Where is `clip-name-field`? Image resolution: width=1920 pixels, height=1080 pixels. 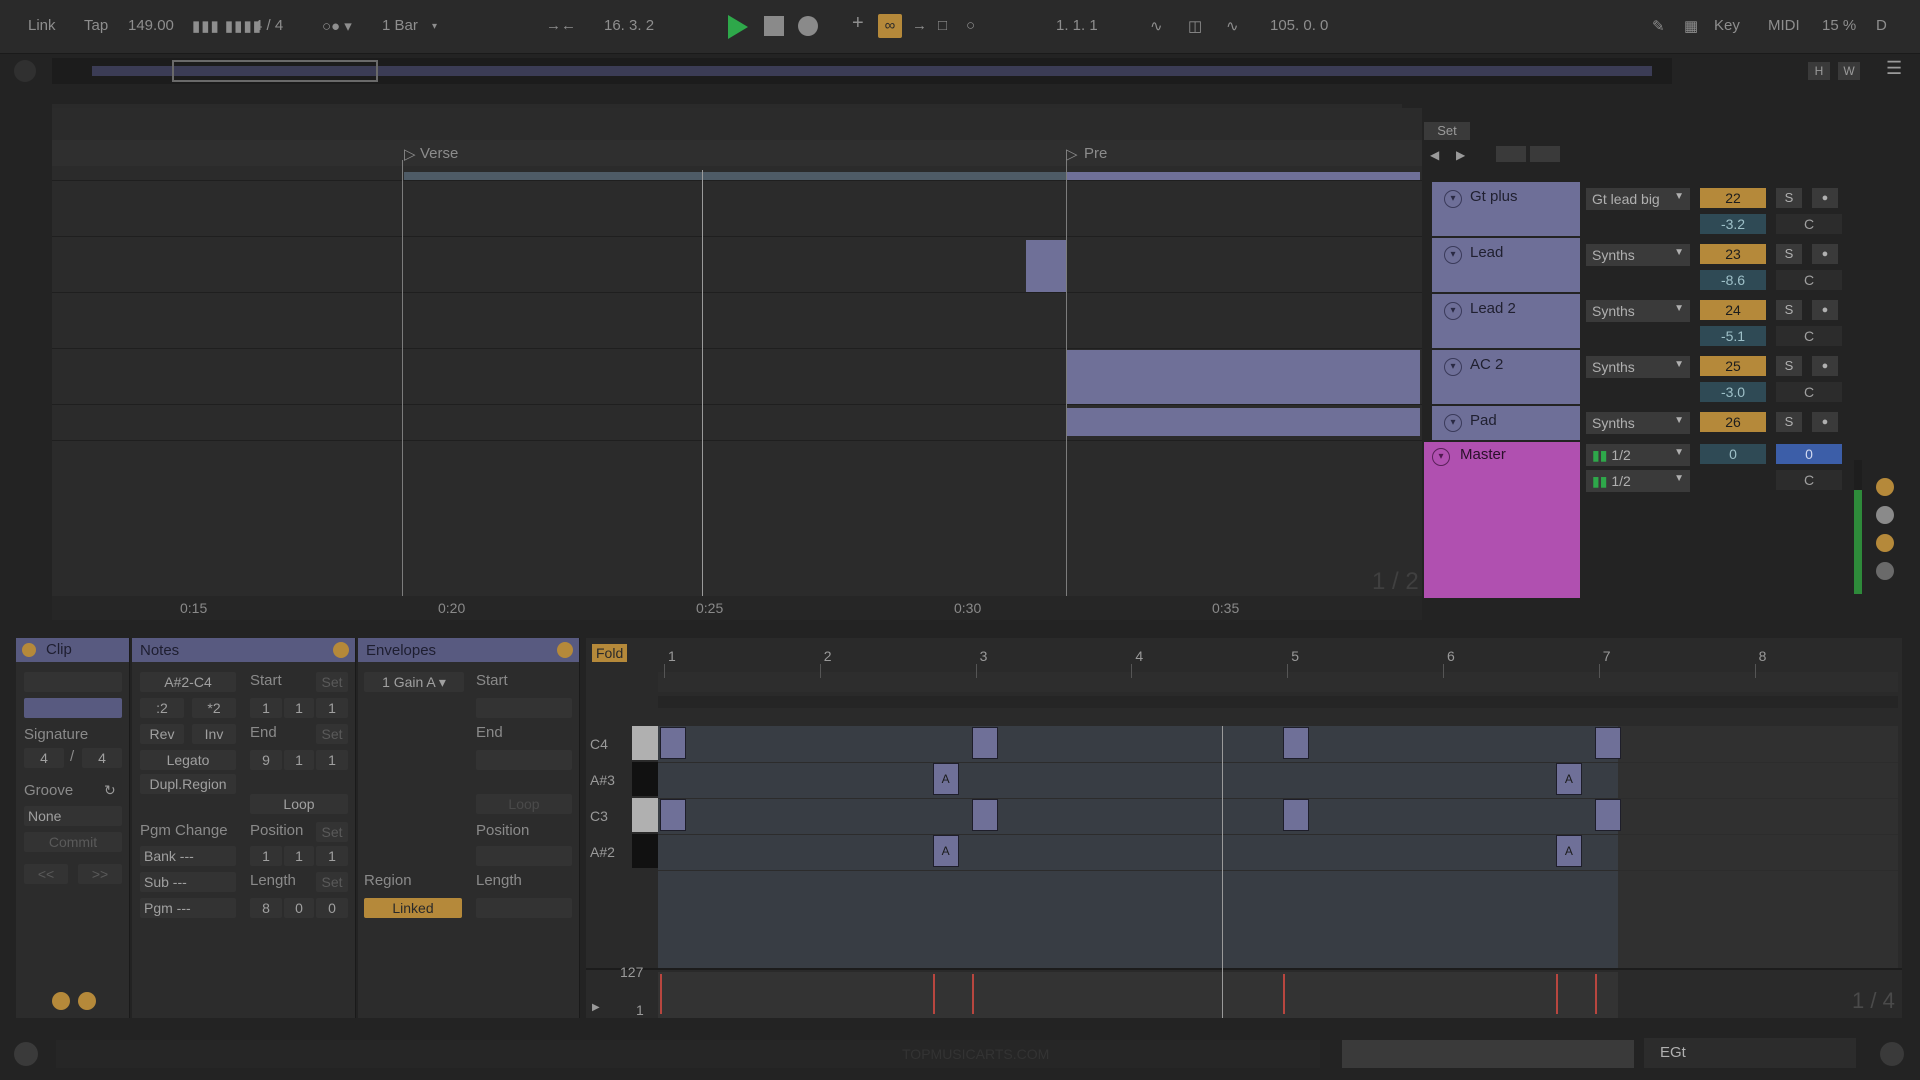 clip-name-field is located at coordinates (73, 682).